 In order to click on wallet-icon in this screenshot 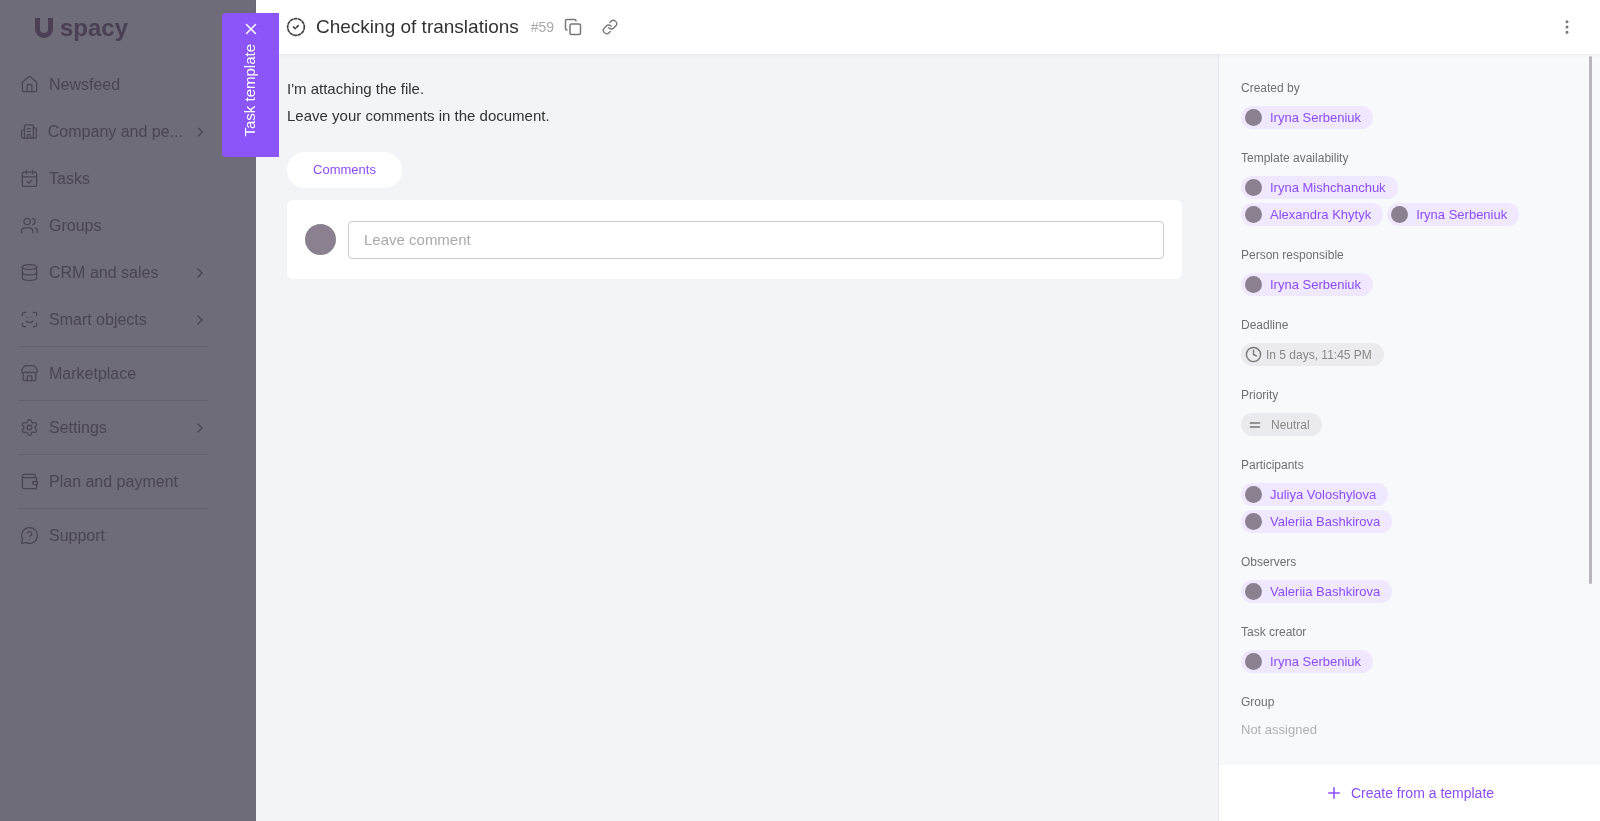, I will do `click(29, 481)`.